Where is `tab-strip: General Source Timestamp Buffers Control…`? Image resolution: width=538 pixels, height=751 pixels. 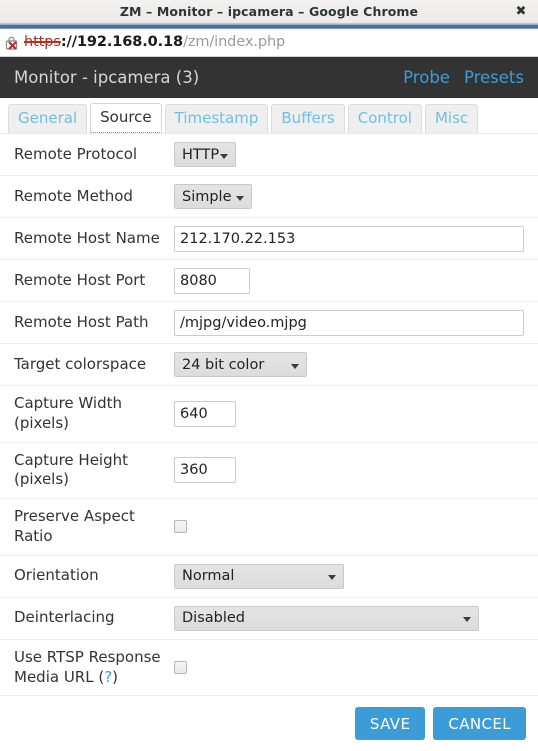 tab-strip: General Source Timestamp Buffers Control… is located at coordinates (269, 115).